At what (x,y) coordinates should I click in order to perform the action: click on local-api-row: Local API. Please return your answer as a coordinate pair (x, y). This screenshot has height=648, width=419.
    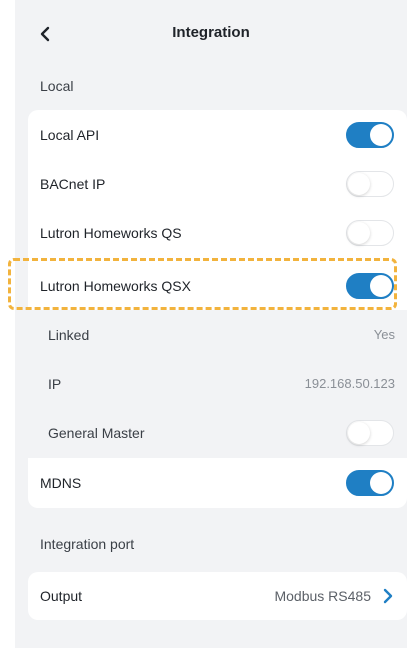
    Looking at the image, I should click on (217, 134).